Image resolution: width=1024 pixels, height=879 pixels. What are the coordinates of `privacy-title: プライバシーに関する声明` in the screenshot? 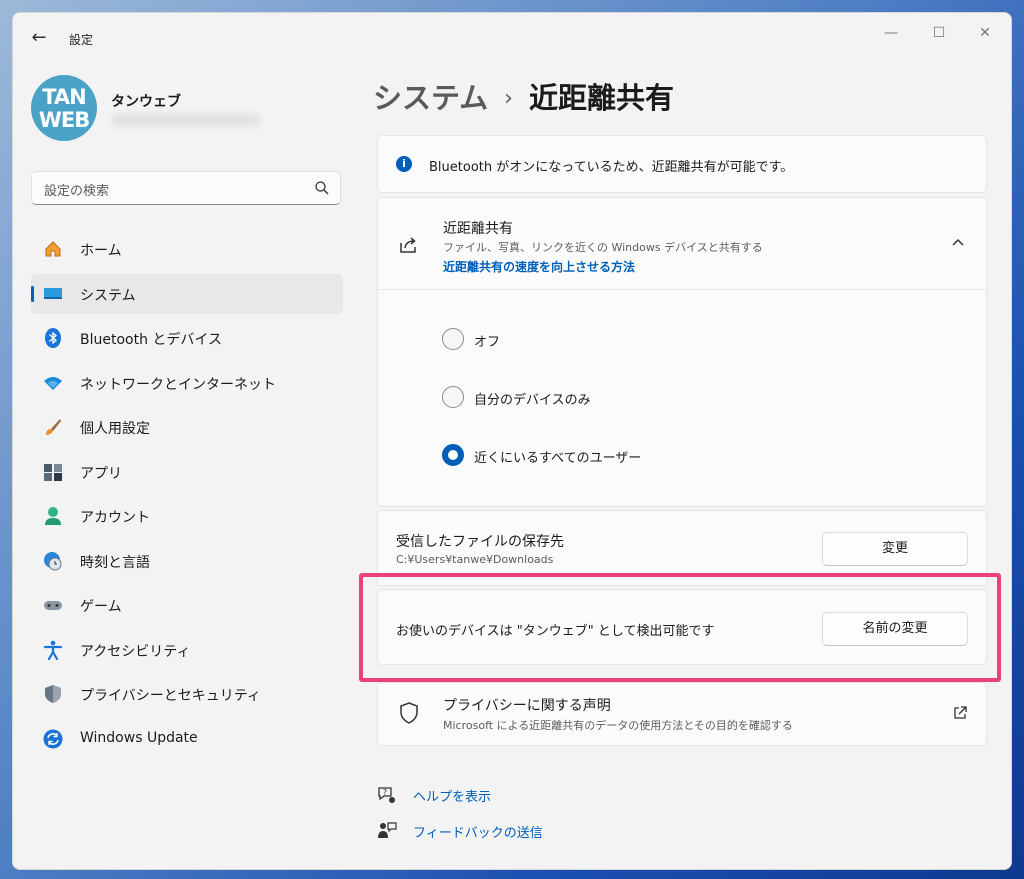 It's located at (527, 706).